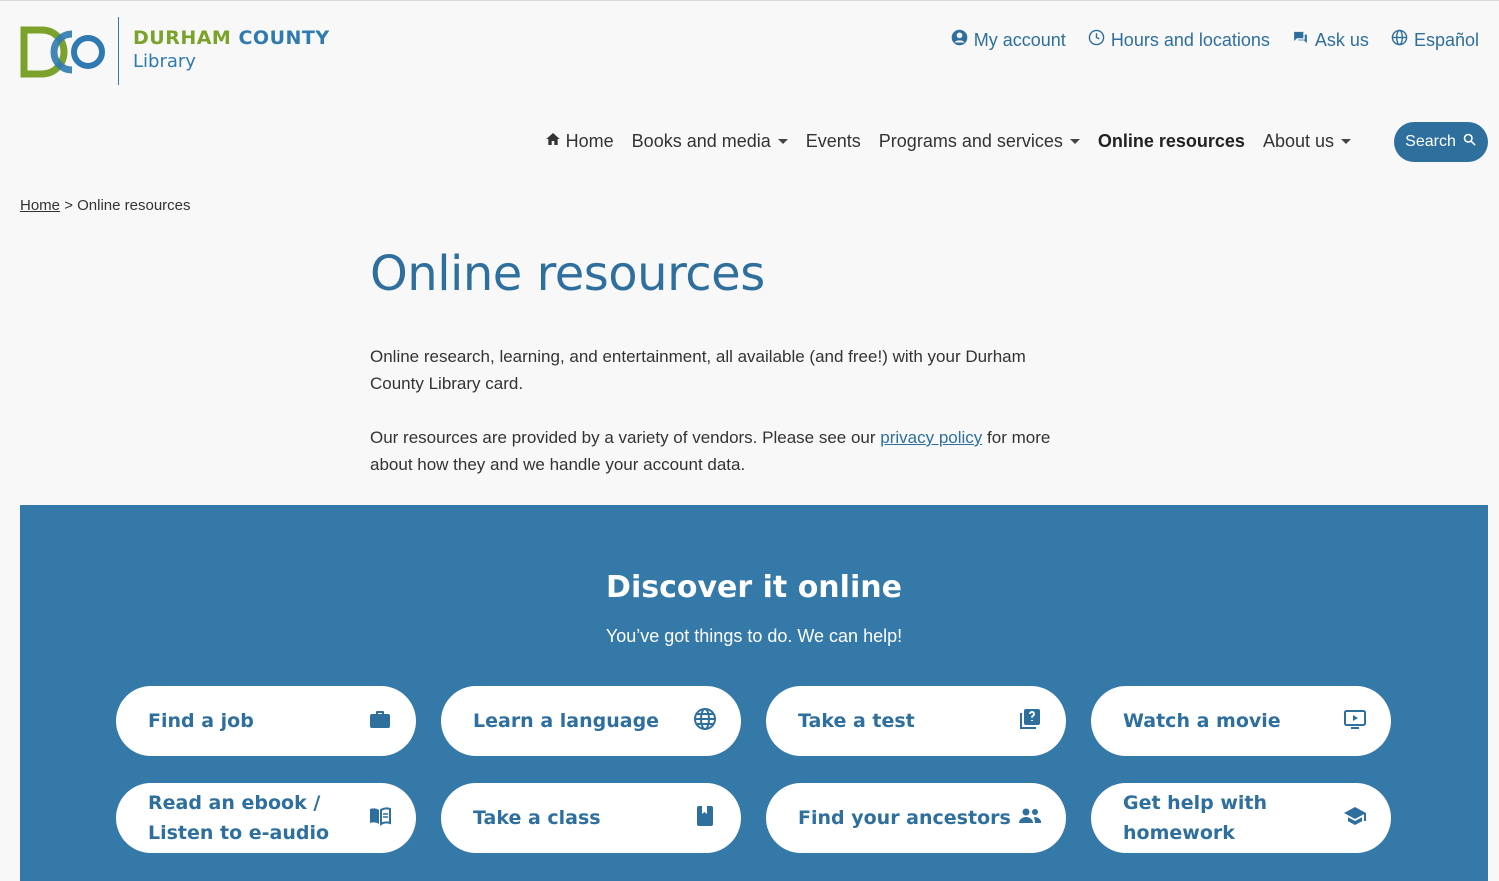 Image resolution: width=1499 pixels, height=881 pixels. Describe the element at coordinates (1446, 39) in the screenshot. I see `espanol-label: Español` at that location.